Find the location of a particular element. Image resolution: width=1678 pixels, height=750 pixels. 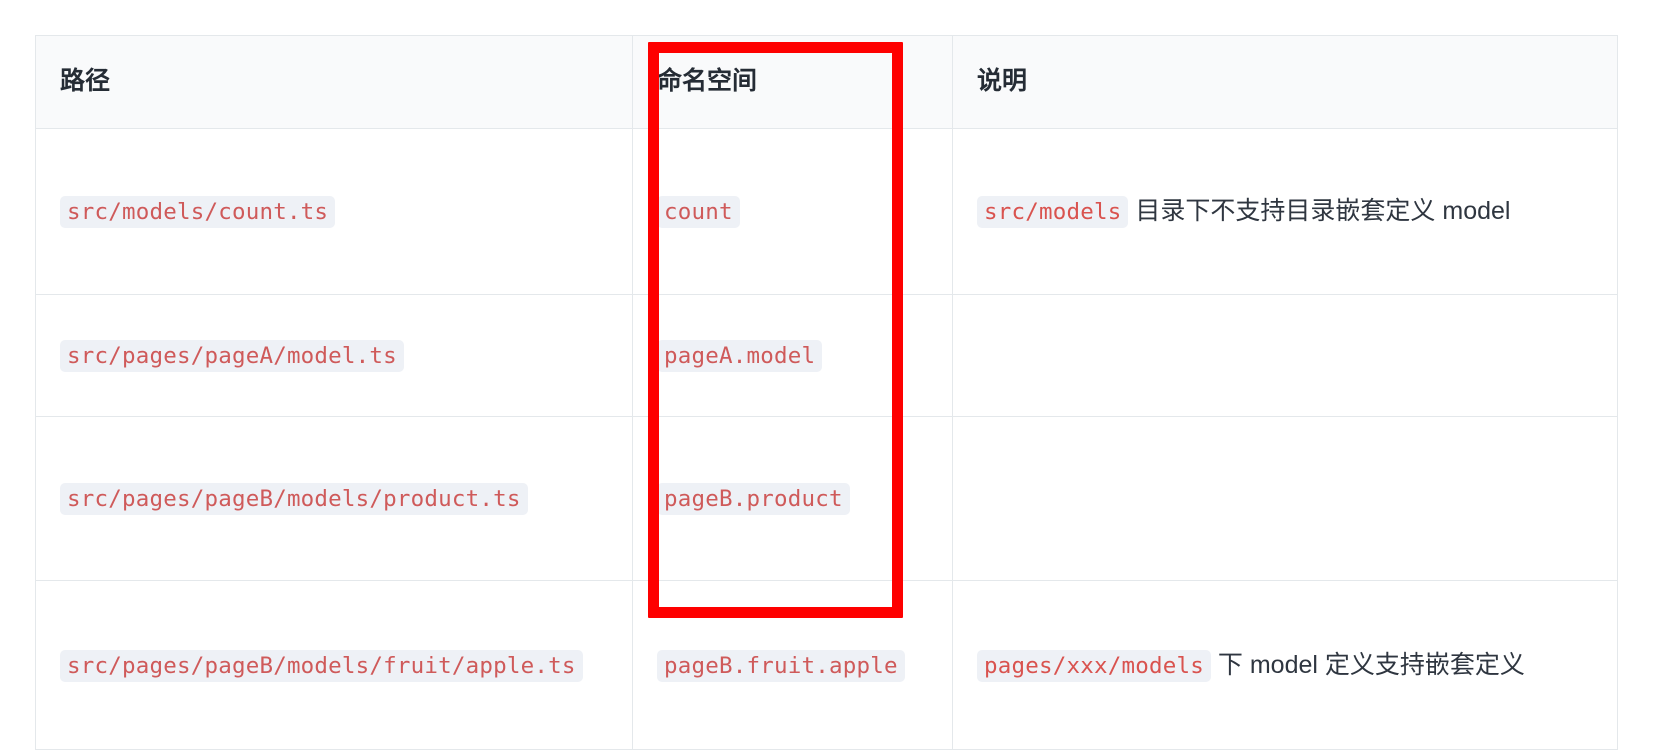

cell-description: src/models 目录下不支持目录嵌套定义 model is located at coordinates (1285, 211).